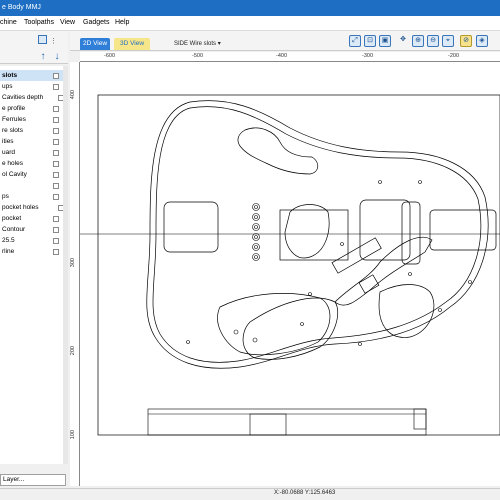 The height and width of the screenshot is (500, 500). I want to click on zoom-fit-icon: ▣, so click(385, 41).